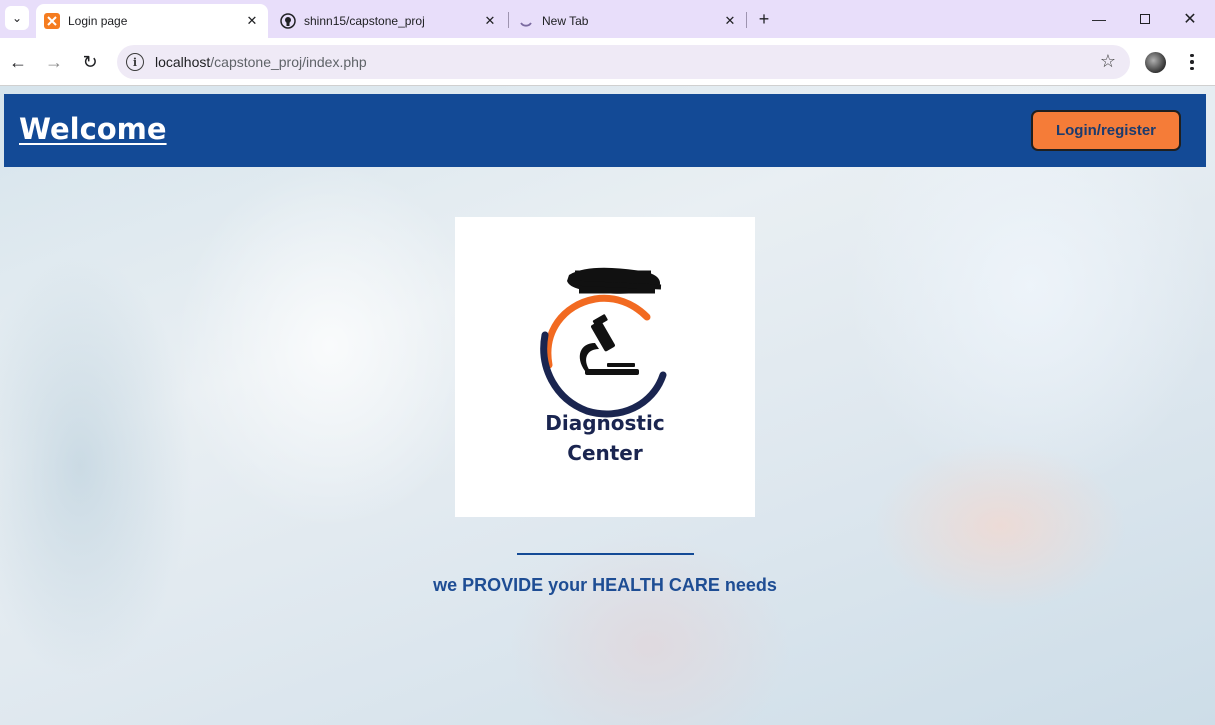 The width and height of the screenshot is (1215, 725). What do you see at coordinates (1106, 130) in the screenshot?
I see `login-register-button: Login/register` at bounding box center [1106, 130].